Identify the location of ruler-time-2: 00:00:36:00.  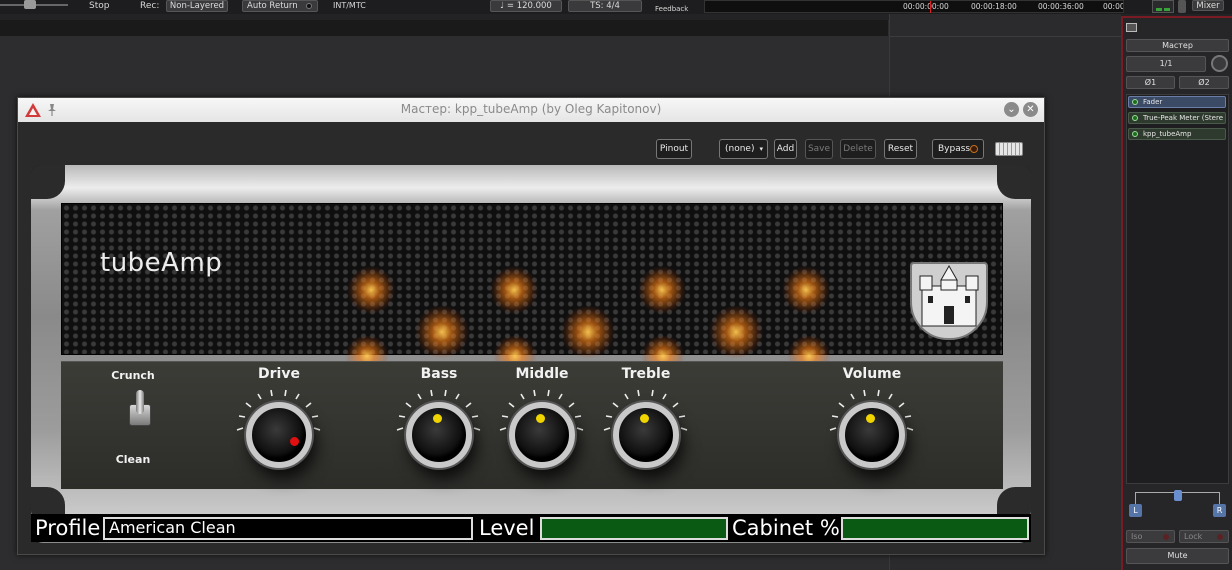
(1061, 6).